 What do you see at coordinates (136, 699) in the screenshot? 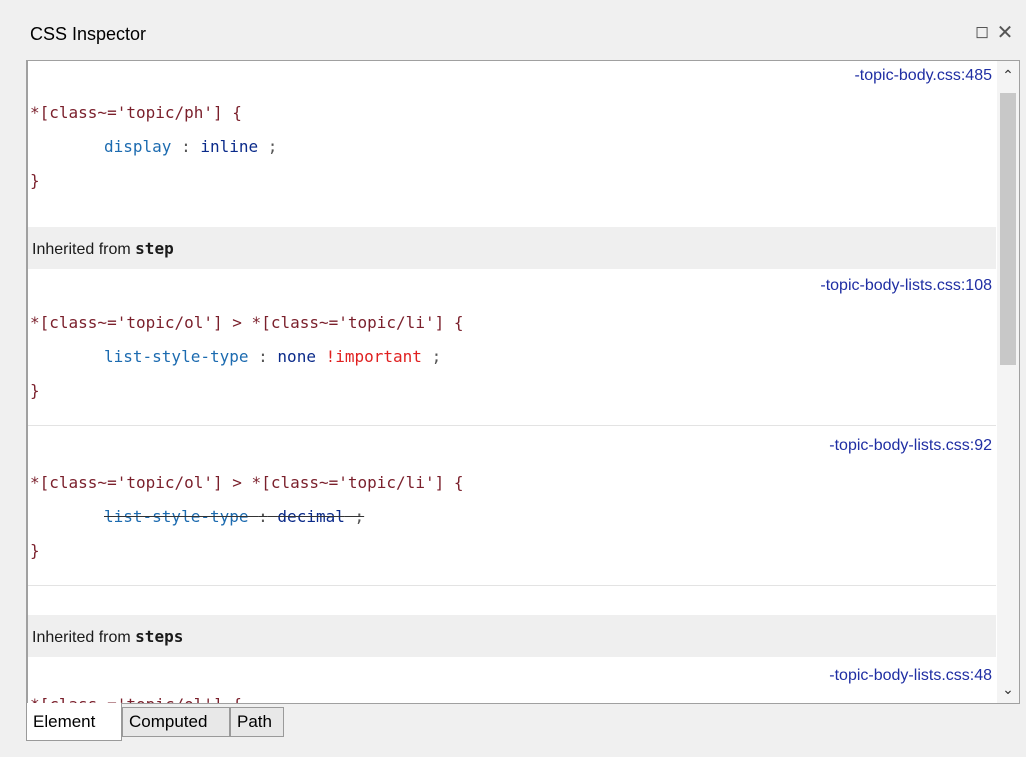
I see `rule-selector: *[class~='topic/ol'] {` at bounding box center [136, 699].